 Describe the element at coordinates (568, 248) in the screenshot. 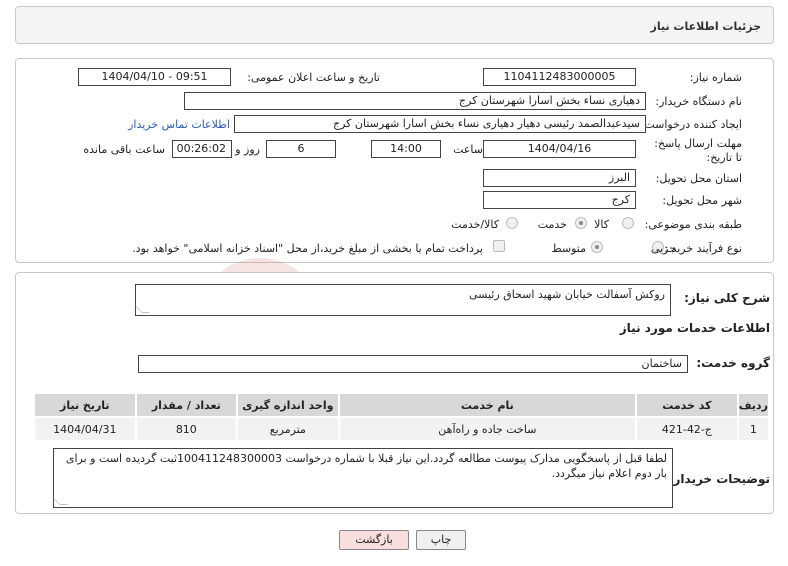

I see `process-option-medium: متوسط` at that location.